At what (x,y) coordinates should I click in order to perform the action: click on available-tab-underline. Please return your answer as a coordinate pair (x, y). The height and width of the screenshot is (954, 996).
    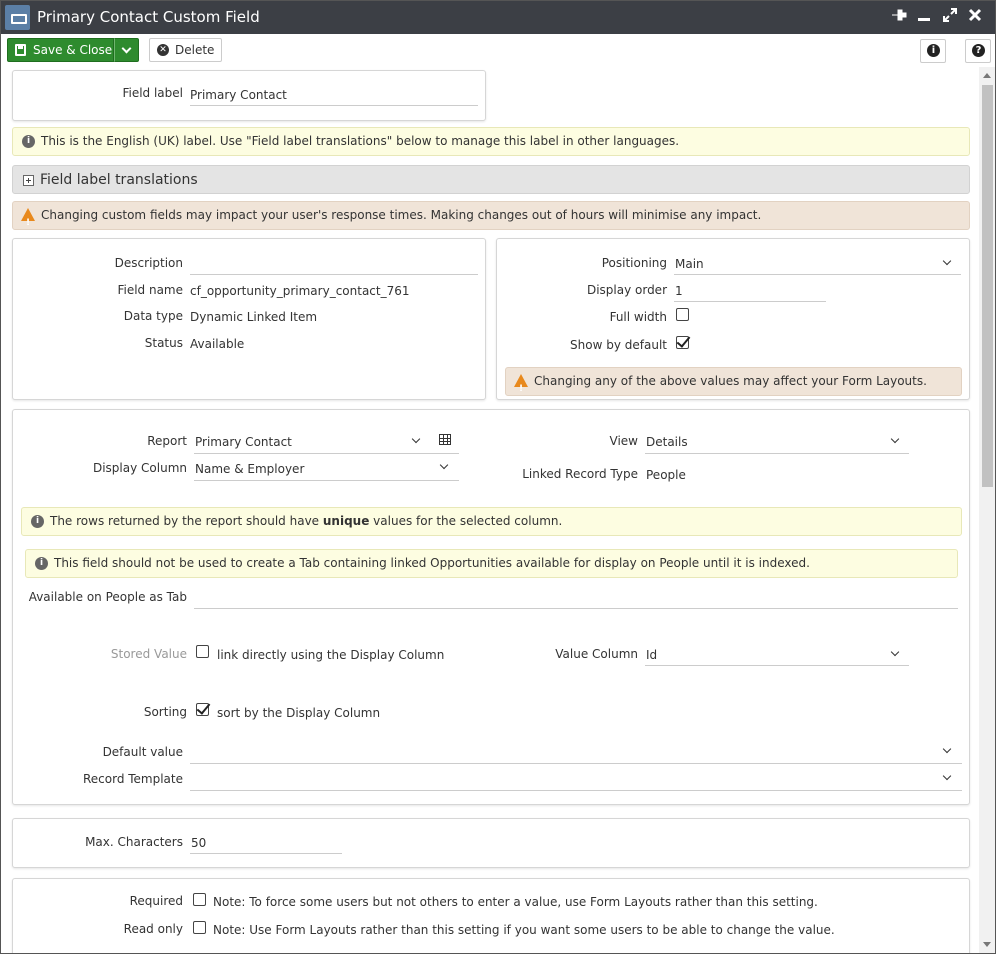
    Looking at the image, I should click on (576, 608).